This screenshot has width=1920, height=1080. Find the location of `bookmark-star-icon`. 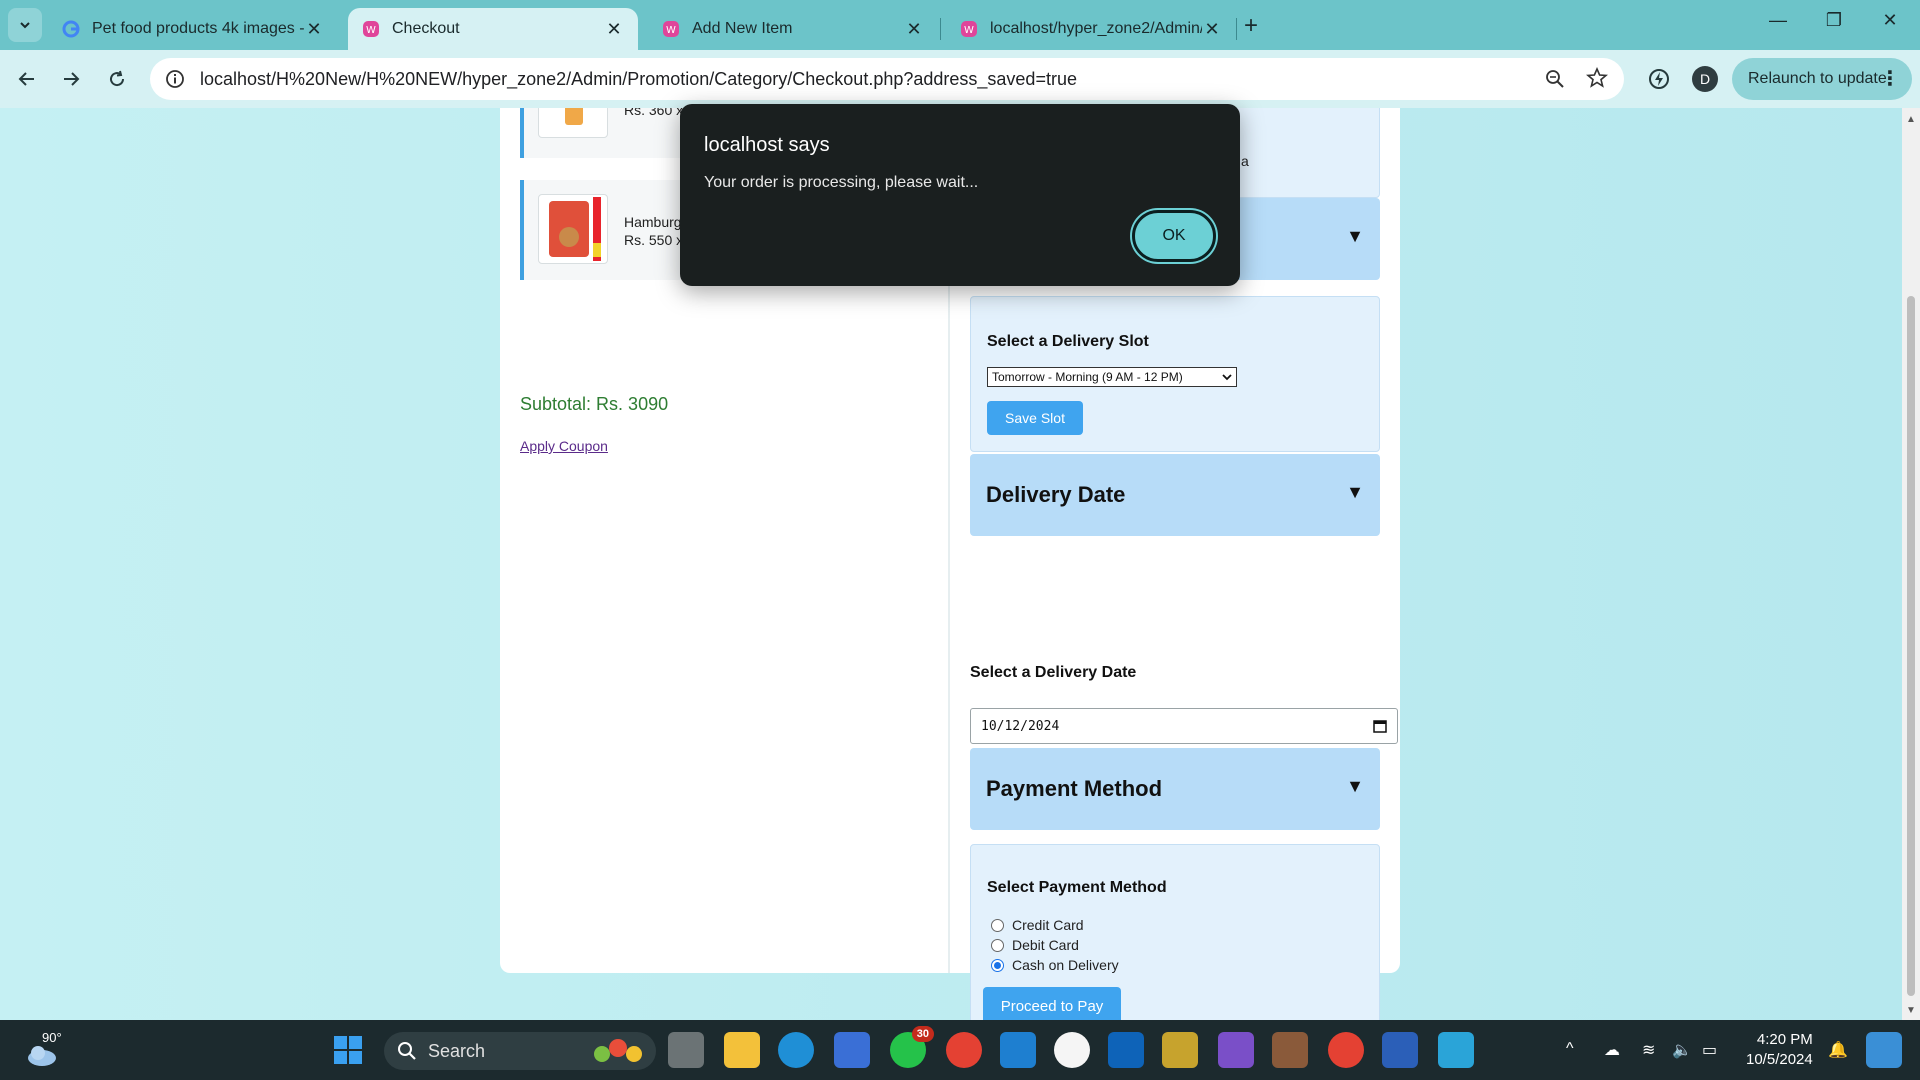

bookmark-star-icon is located at coordinates (1597, 78).